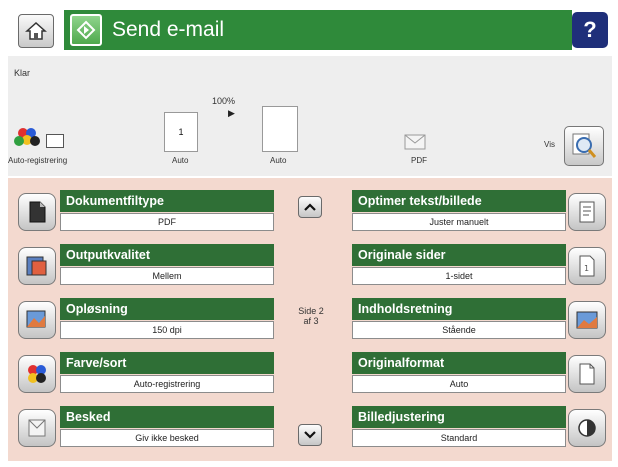  I want to click on setting-value: Stående, so click(459, 330).